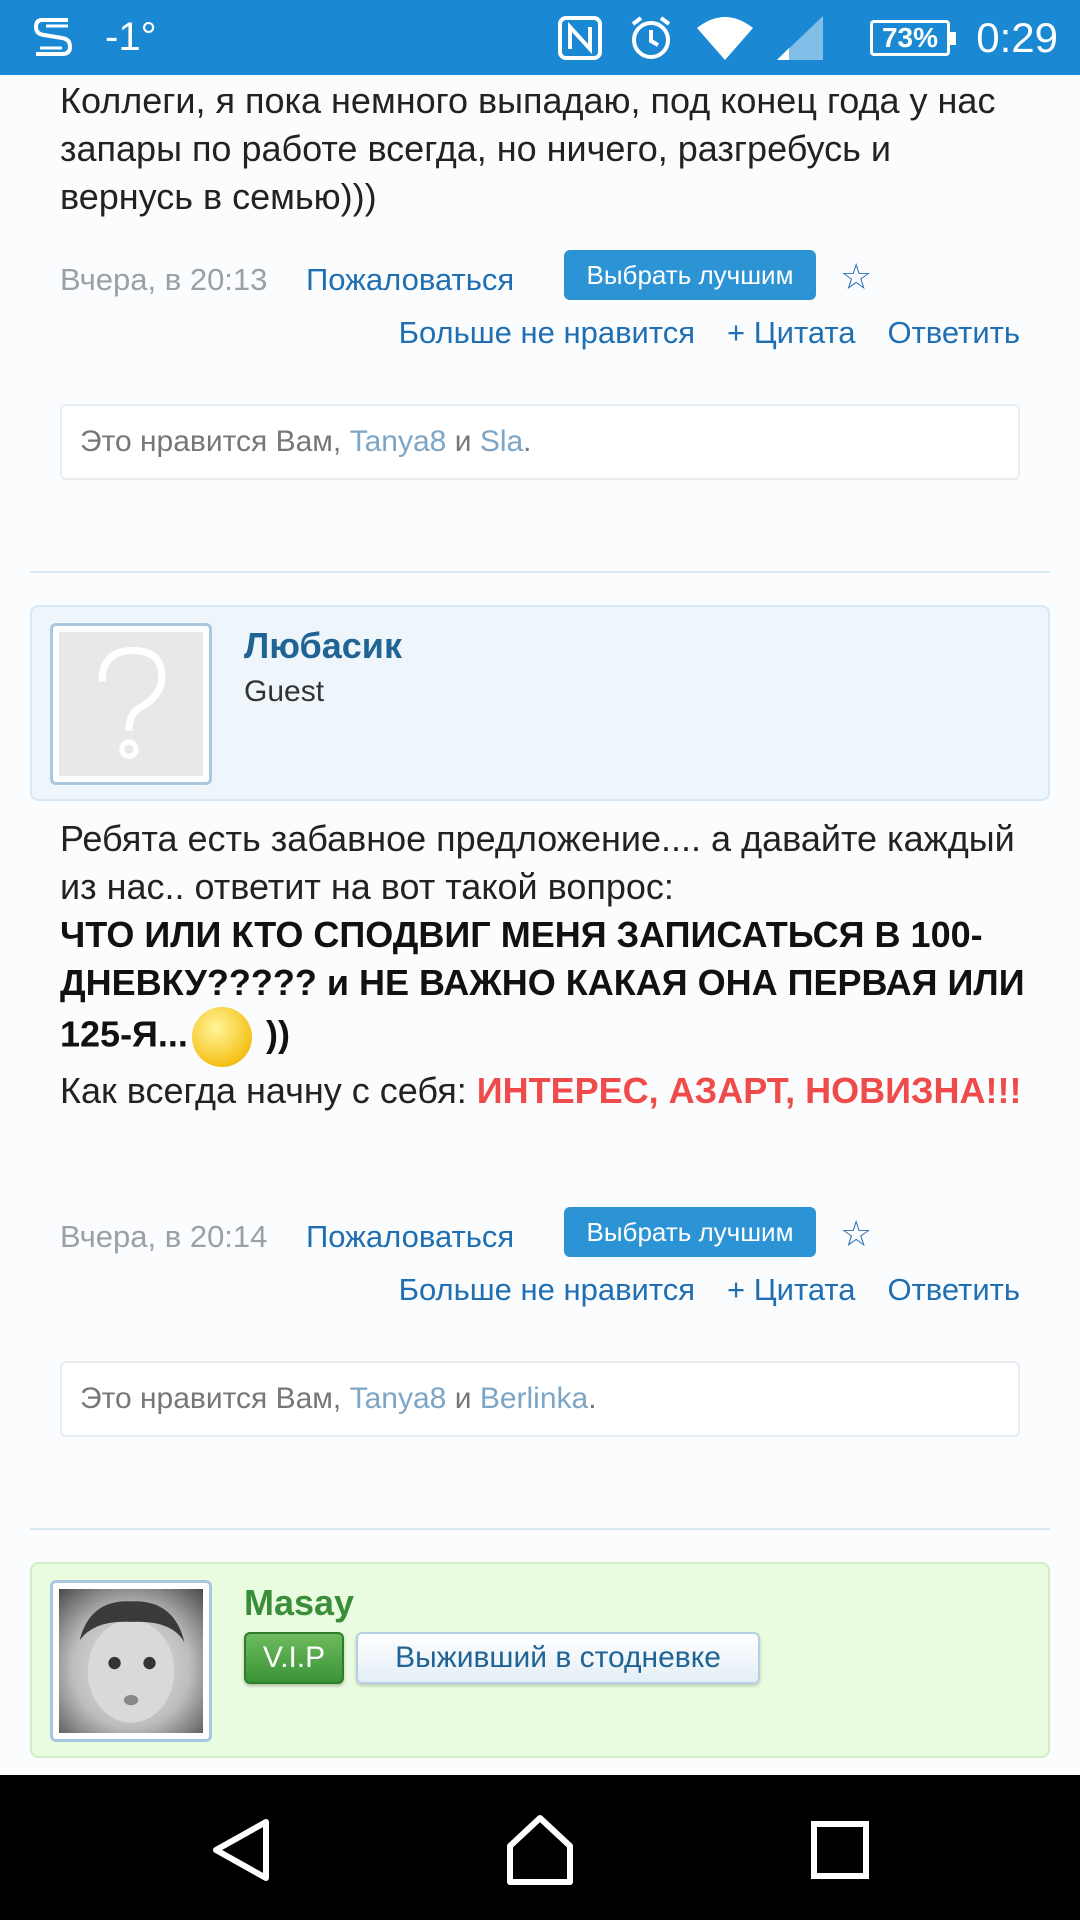 This screenshot has width=1080, height=1920. Describe the element at coordinates (1017, 37) in the screenshot. I see `clock: 0:29` at that location.